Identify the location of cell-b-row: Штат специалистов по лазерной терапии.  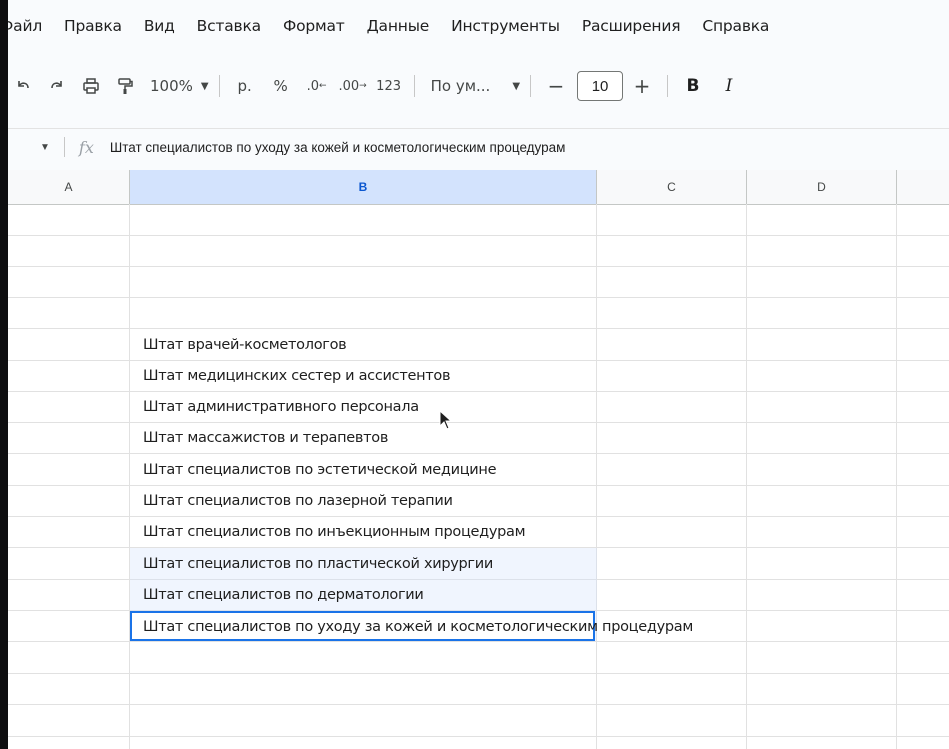
(294, 500).